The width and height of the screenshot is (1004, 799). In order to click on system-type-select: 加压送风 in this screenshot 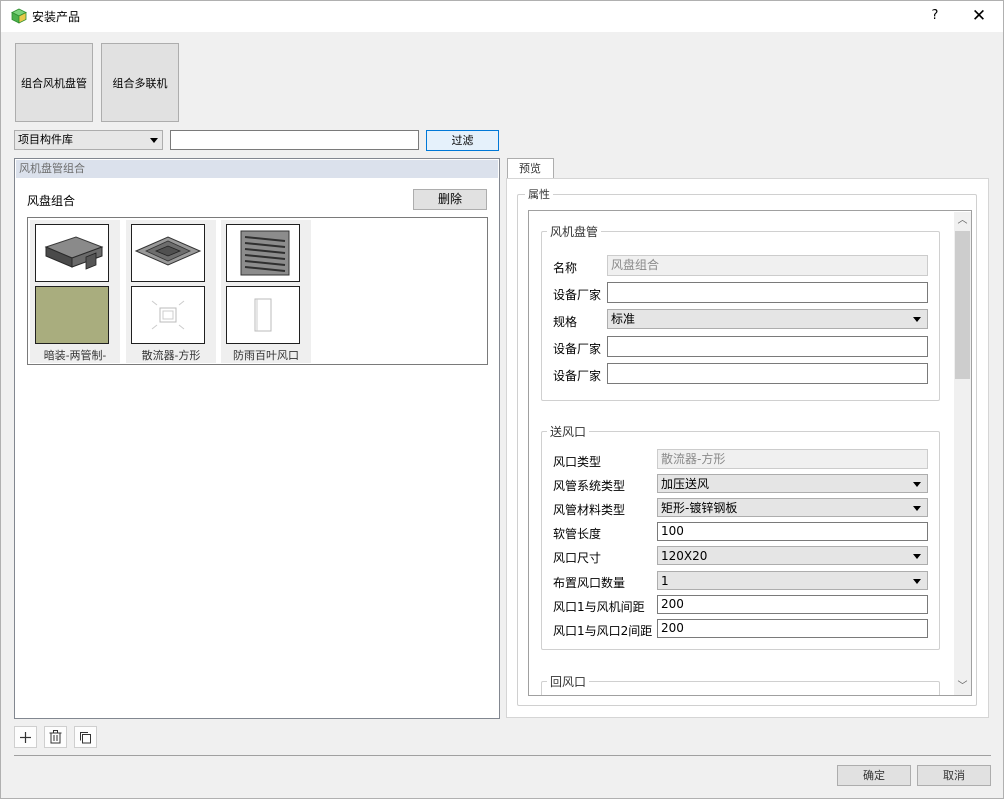, I will do `click(792, 483)`.